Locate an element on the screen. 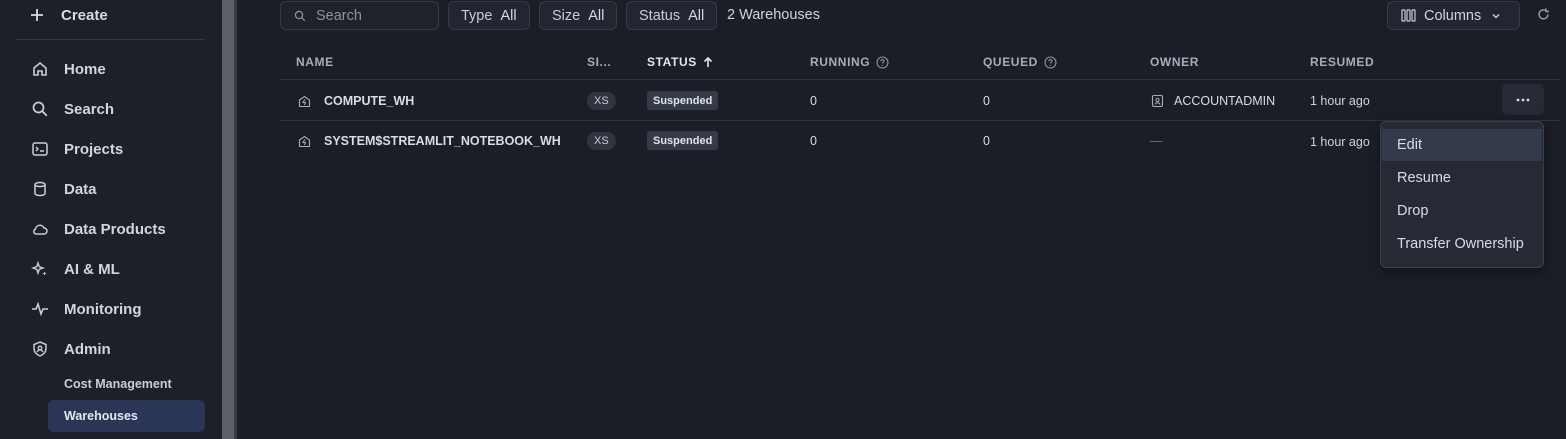  create-label: Create is located at coordinates (84, 15).